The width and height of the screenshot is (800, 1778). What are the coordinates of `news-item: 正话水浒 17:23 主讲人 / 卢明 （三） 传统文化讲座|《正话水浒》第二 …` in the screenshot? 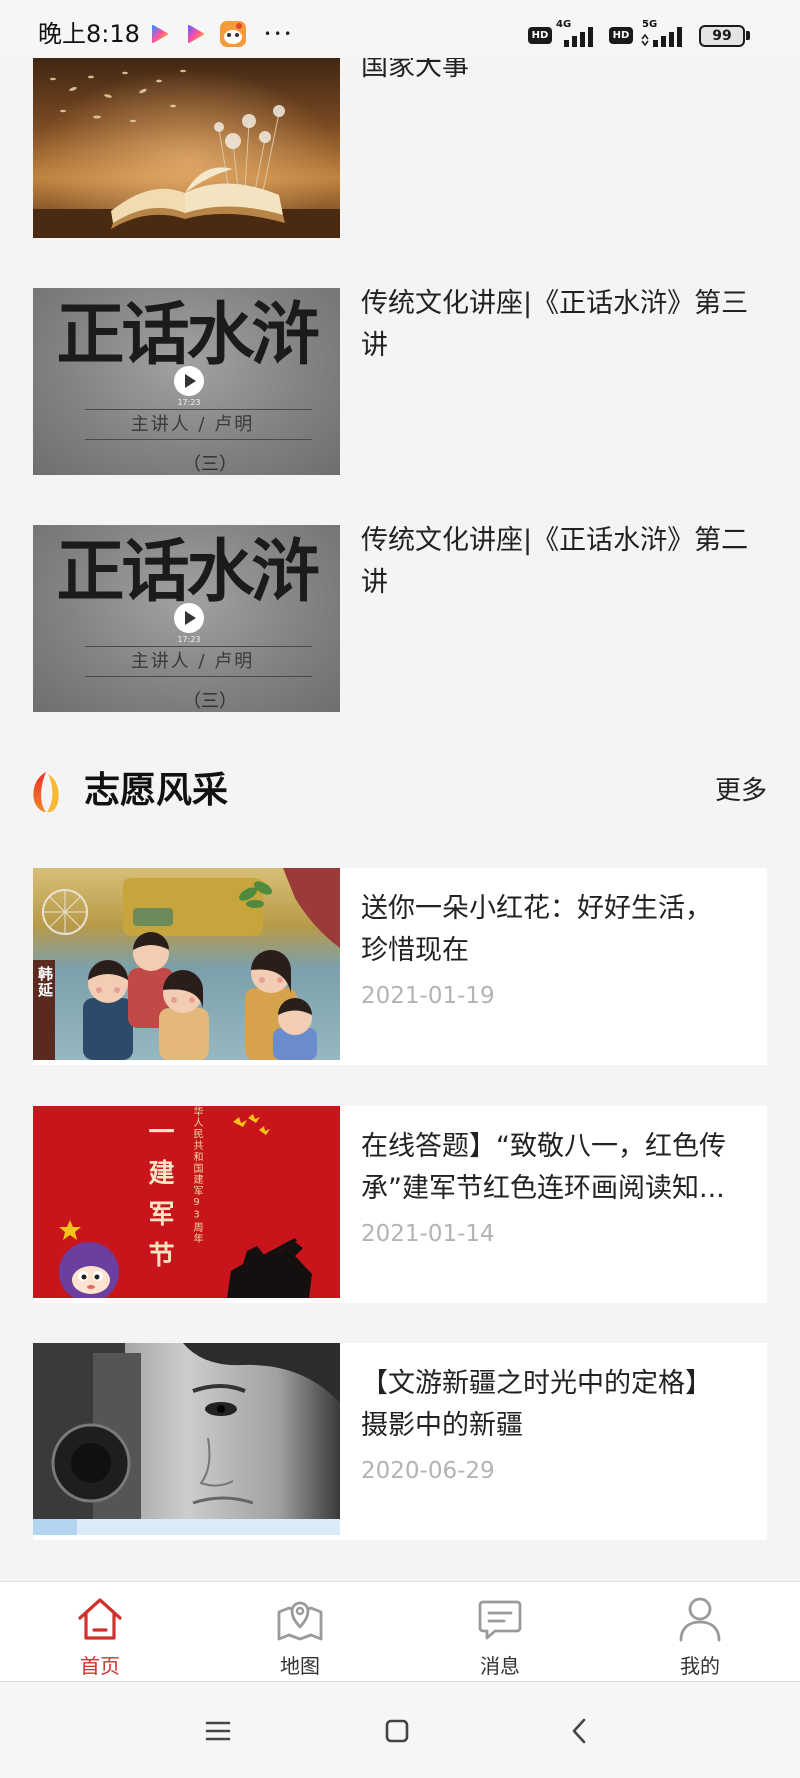 It's located at (400, 620).